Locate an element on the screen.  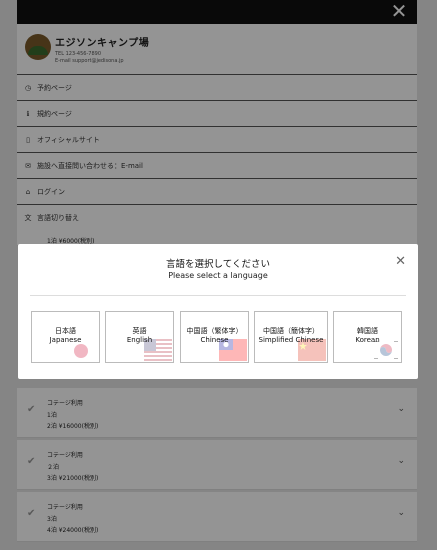
language-option-japanese: 日本語 Japanese is located at coordinates (65, 337).